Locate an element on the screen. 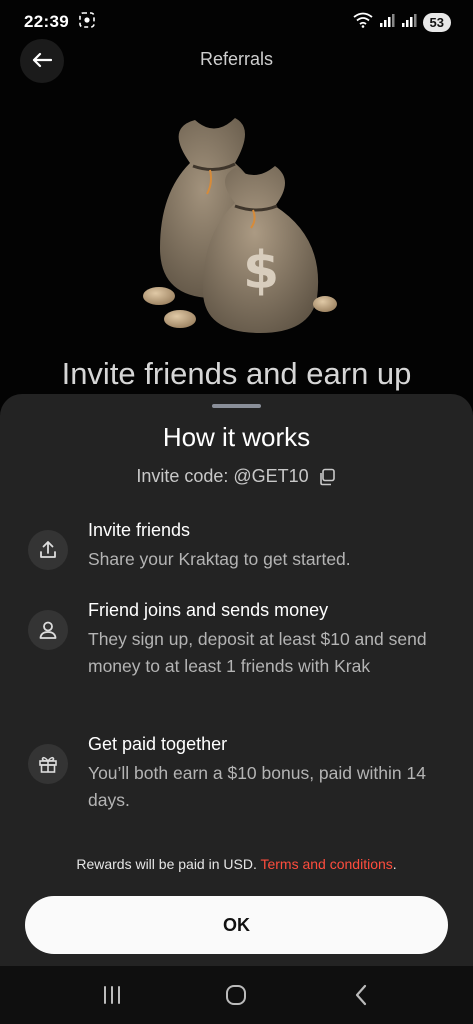  signal-icon is located at coordinates (387, 22).